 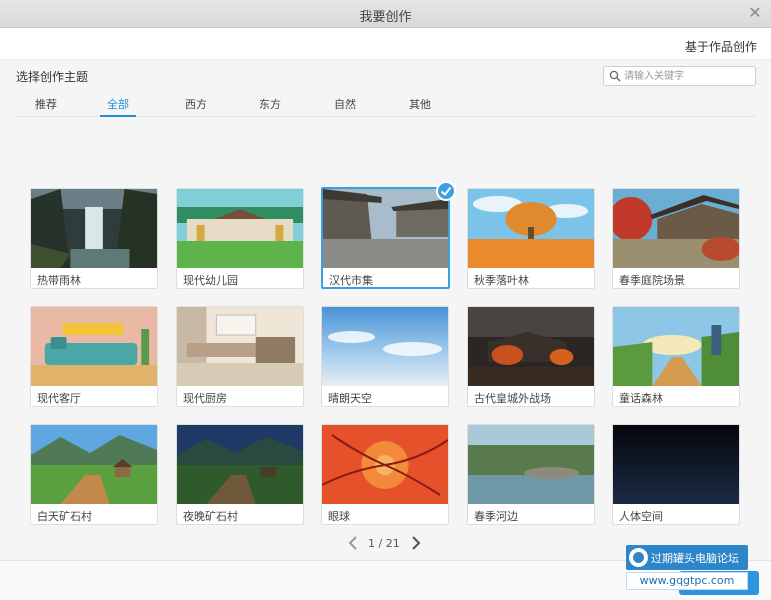 I want to click on next-page-icon, so click(x=416, y=543).